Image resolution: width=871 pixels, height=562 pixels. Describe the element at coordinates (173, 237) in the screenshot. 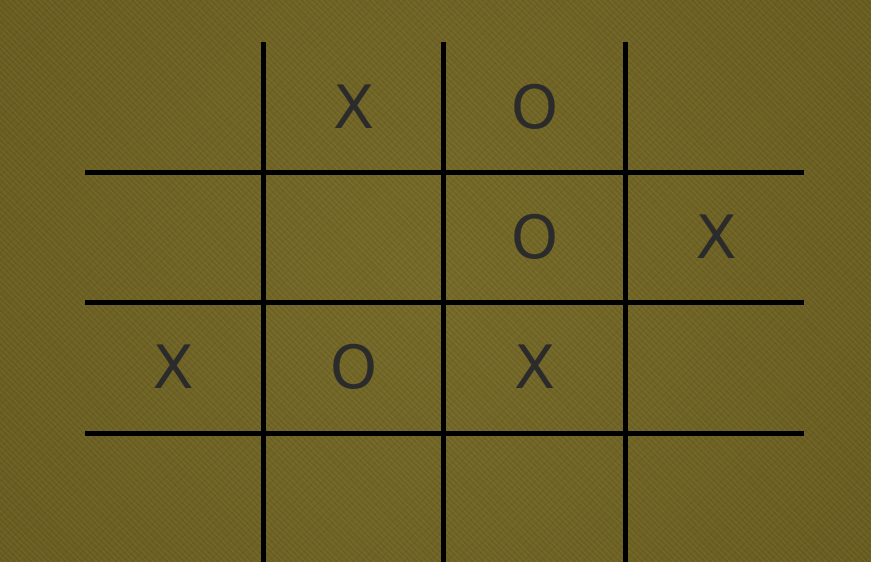

I see `cell-r1-c0` at that location.